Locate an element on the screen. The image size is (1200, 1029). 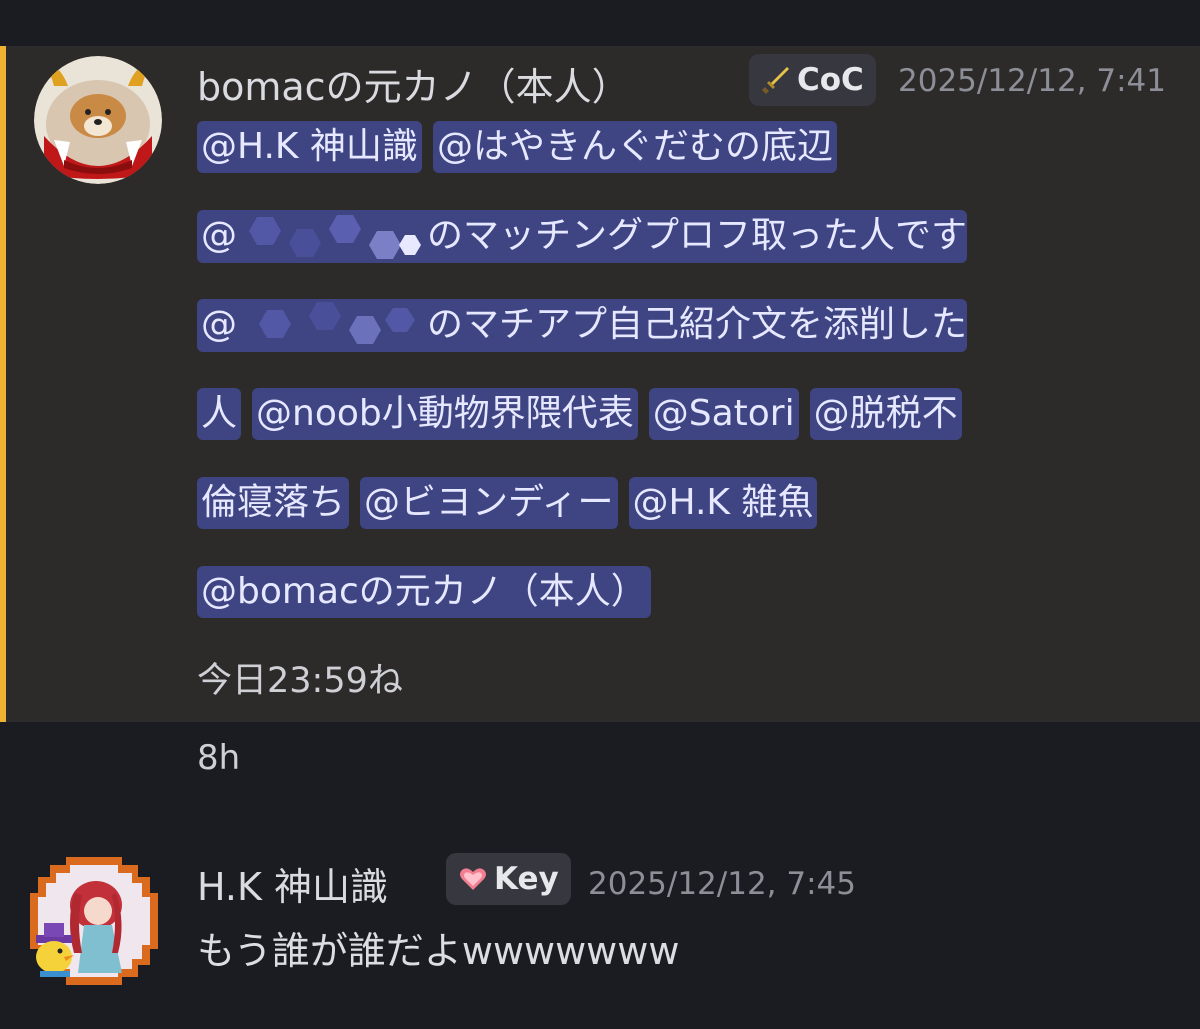
message-line: 人 @noob小動物界隈代表 @Satori @脱税不 is located at coordinates (579, 414).